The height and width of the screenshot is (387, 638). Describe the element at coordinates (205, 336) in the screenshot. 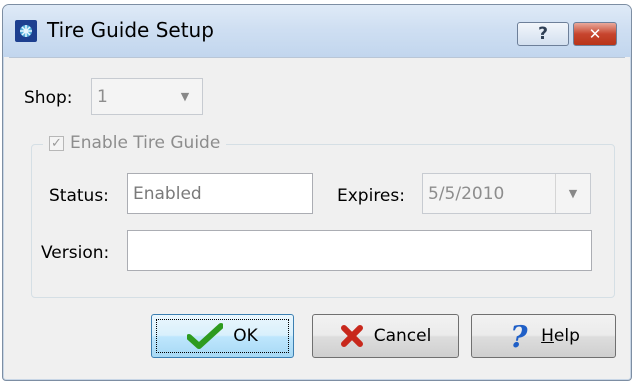

I see `checkmark-icon` at that location.